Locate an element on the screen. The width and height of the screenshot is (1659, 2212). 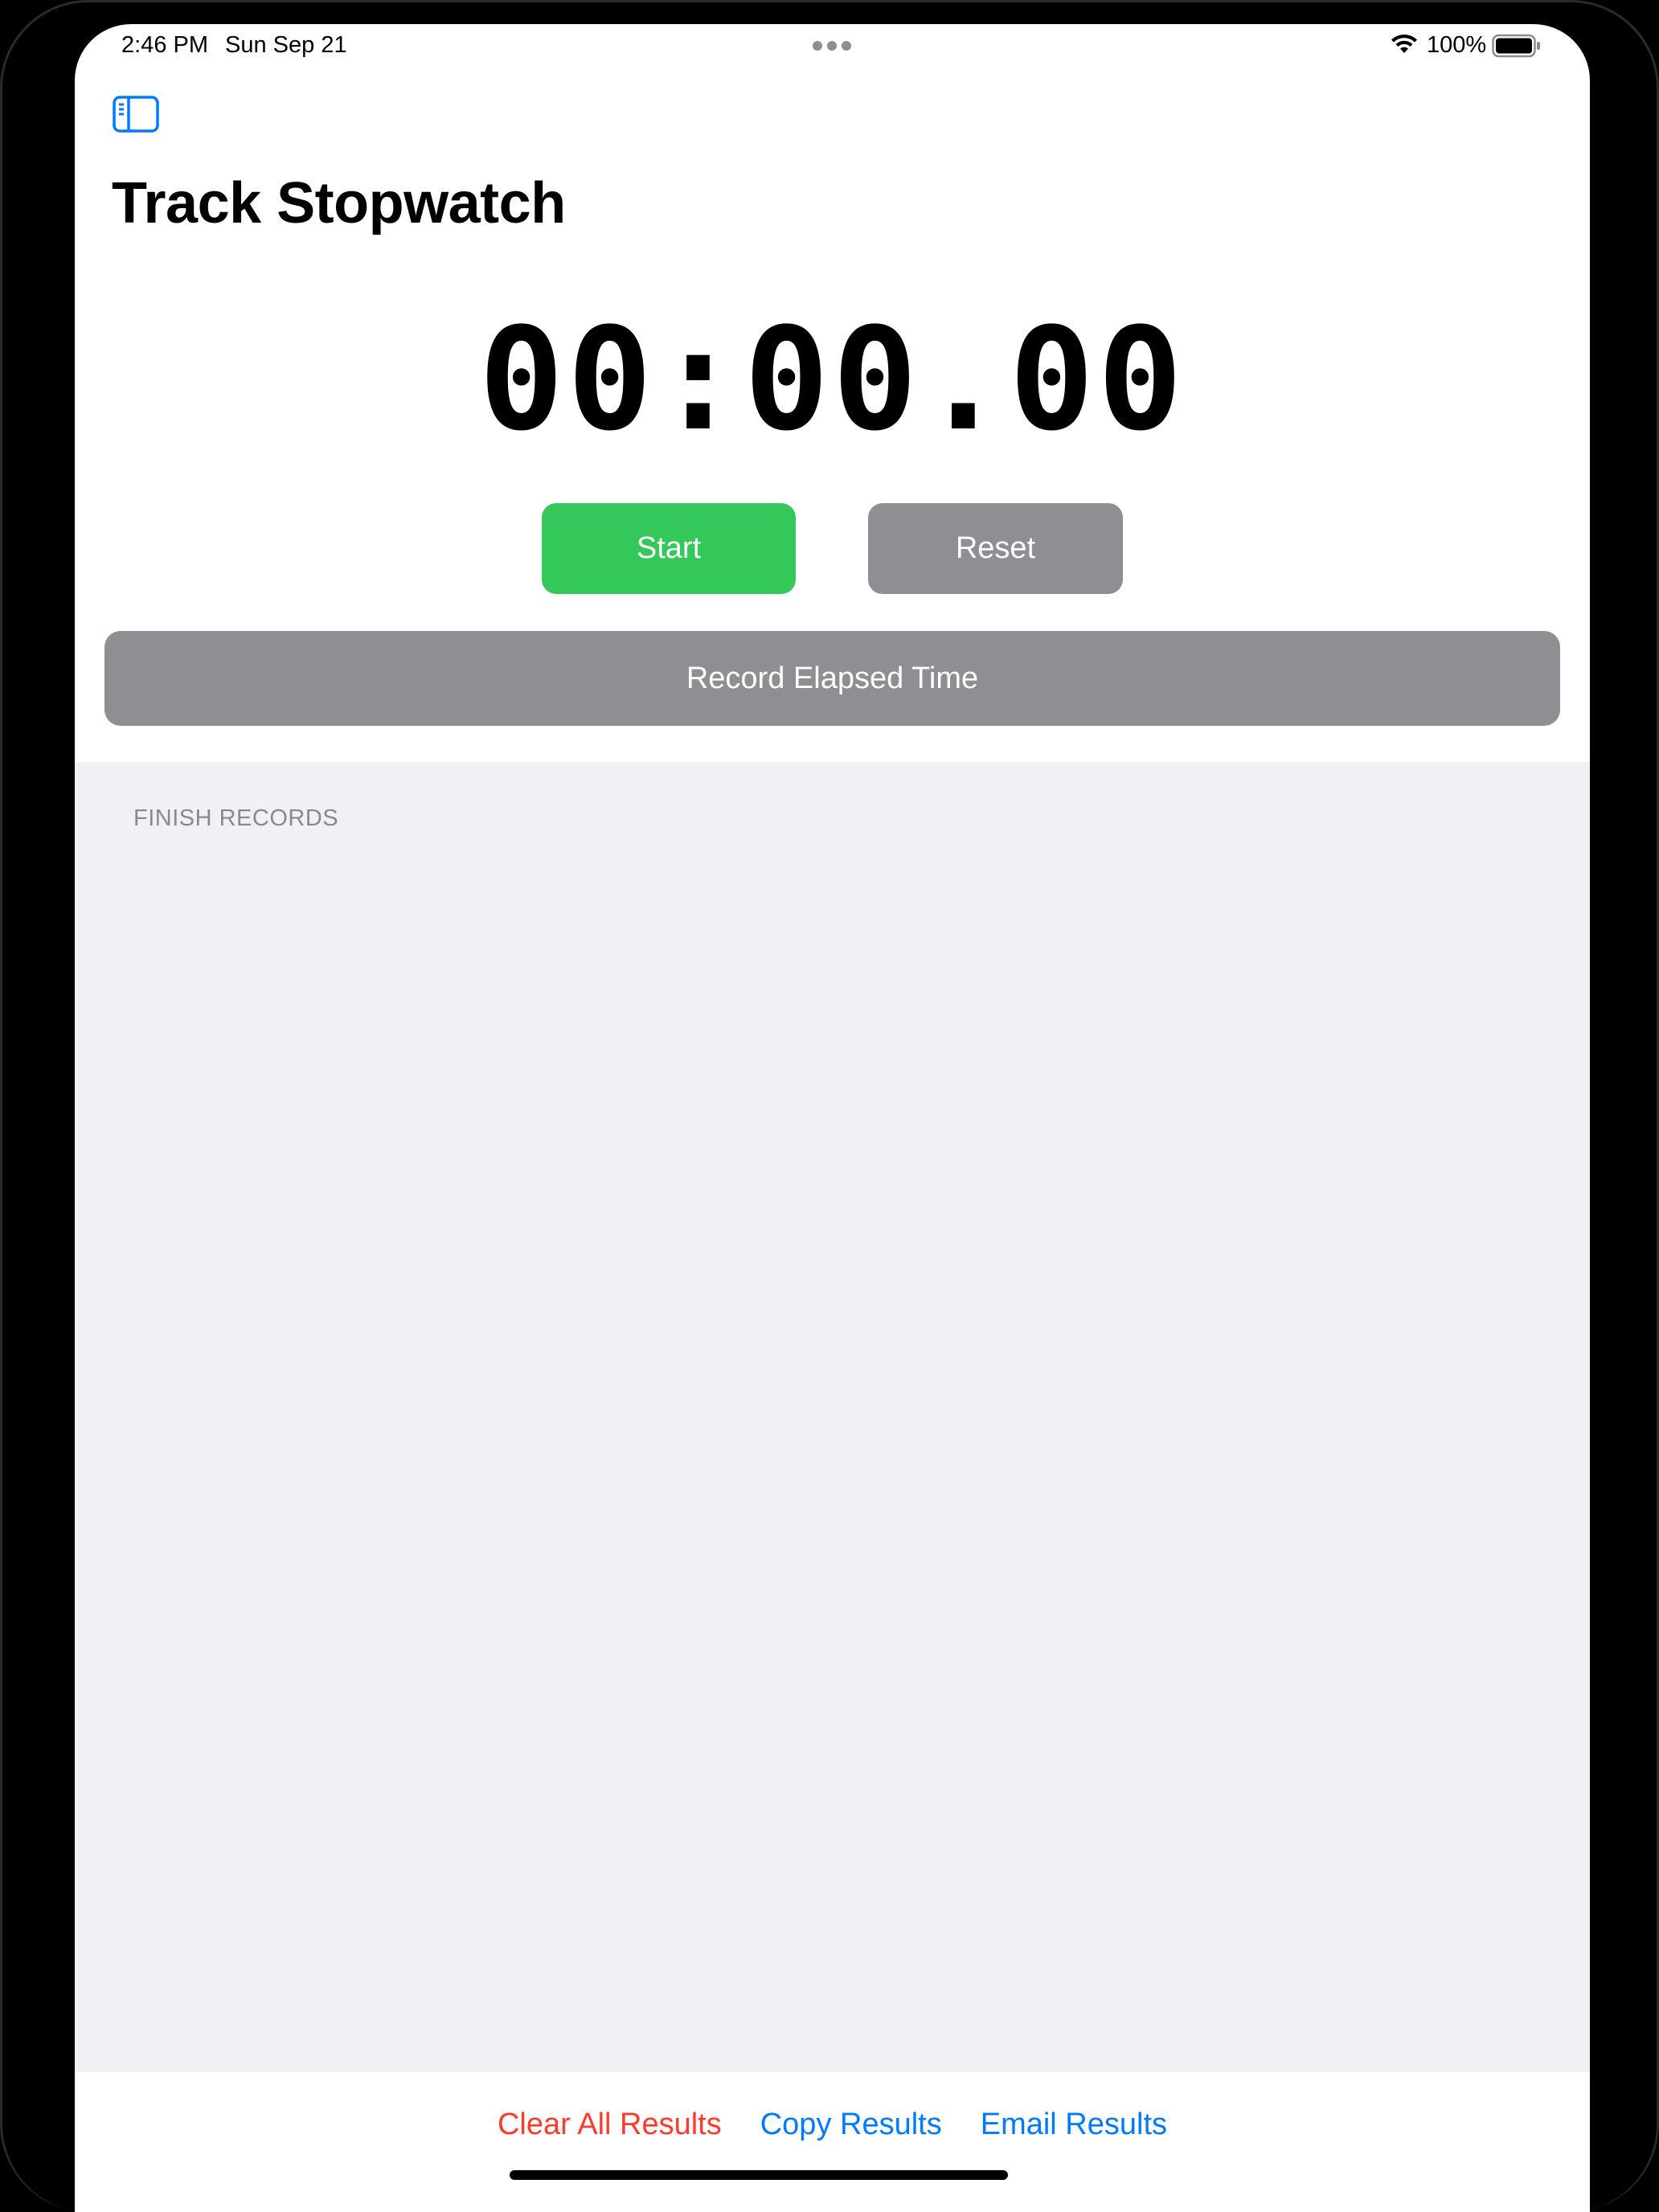
wifi-icon is located at coordinates (1404, 44).